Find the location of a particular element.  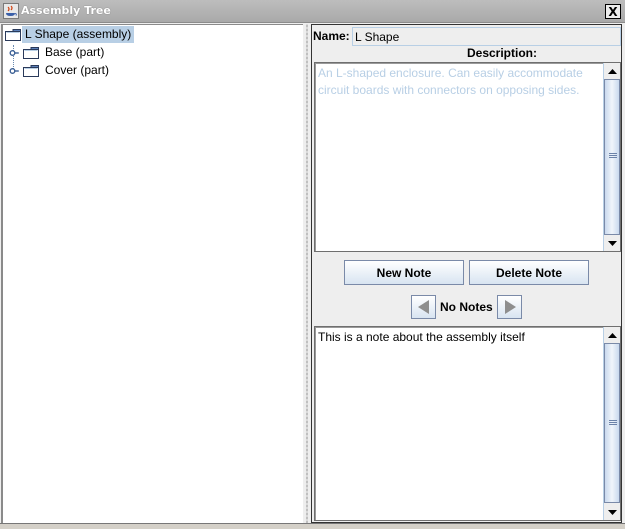

tree-node-label: Cover (part) is located at coordinates (77, 70).